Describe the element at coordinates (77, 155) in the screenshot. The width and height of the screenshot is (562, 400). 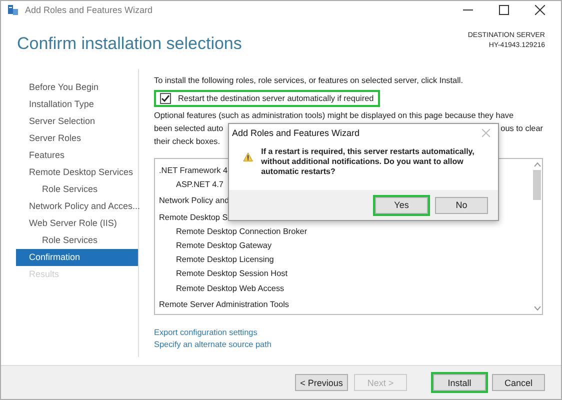
I see `nav-item: Features` at that location.